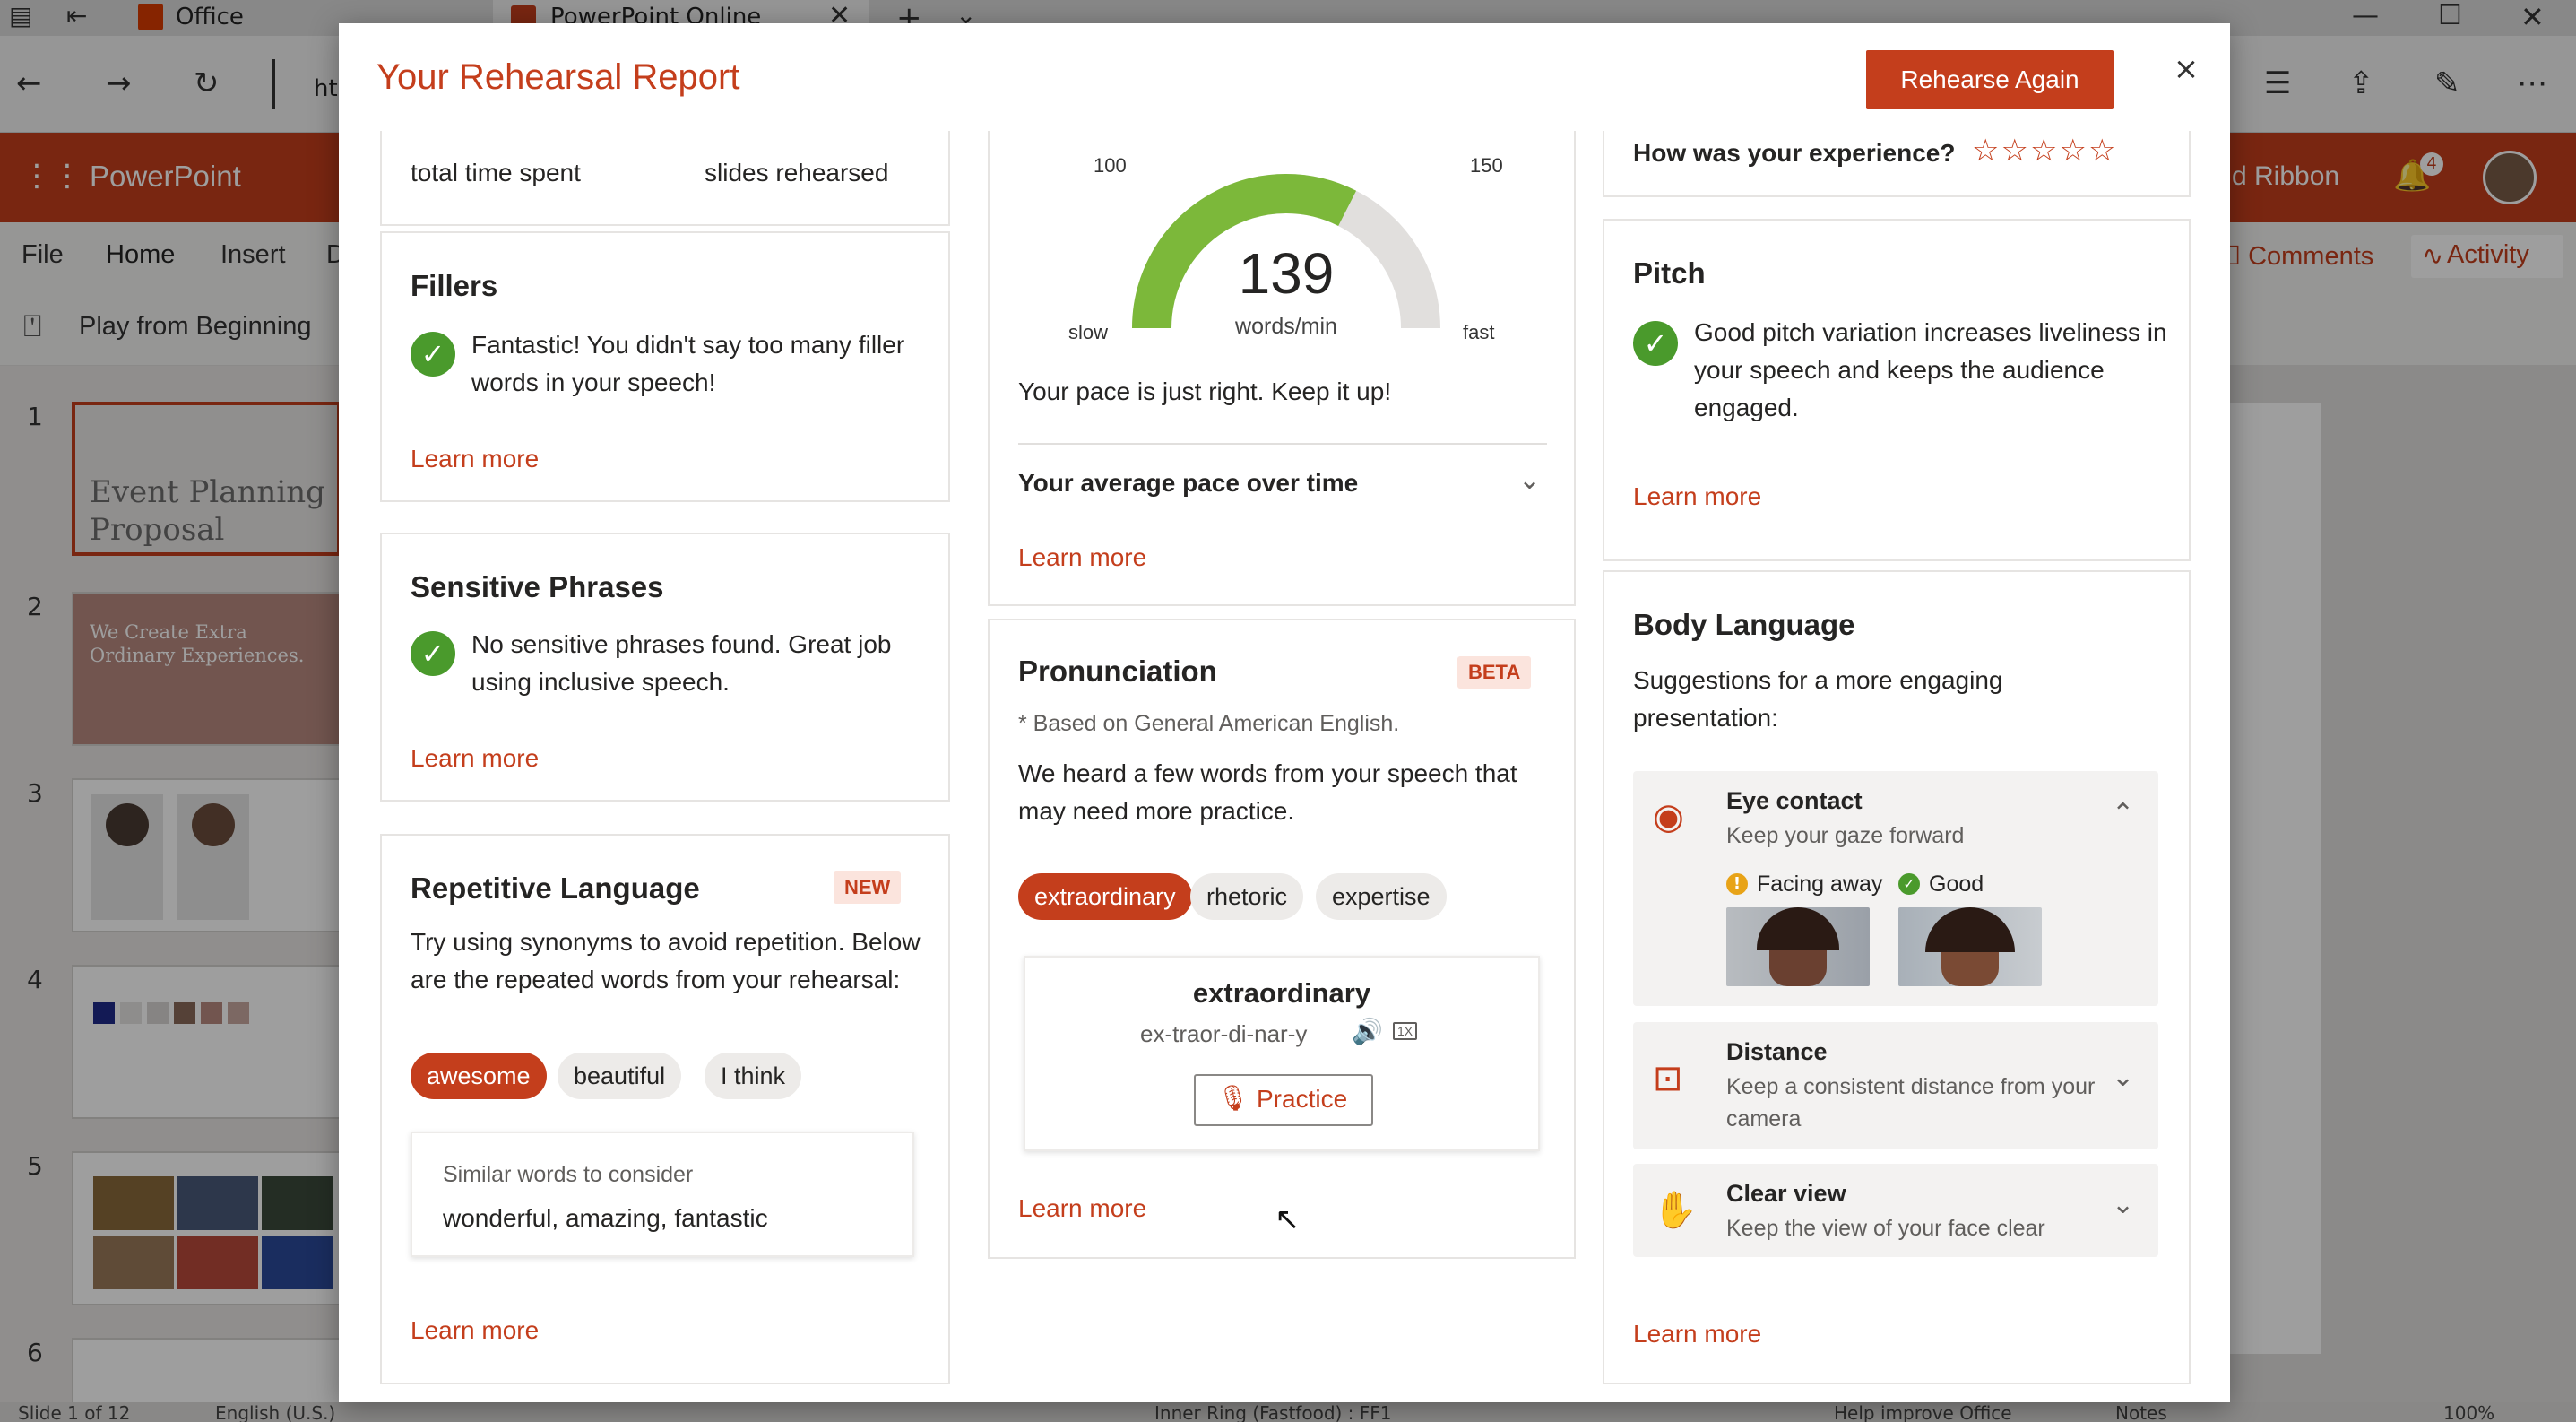 The width and height of the screenshot is (2576, 1422). I want to click on good-label: Good, so click(1956, 884).